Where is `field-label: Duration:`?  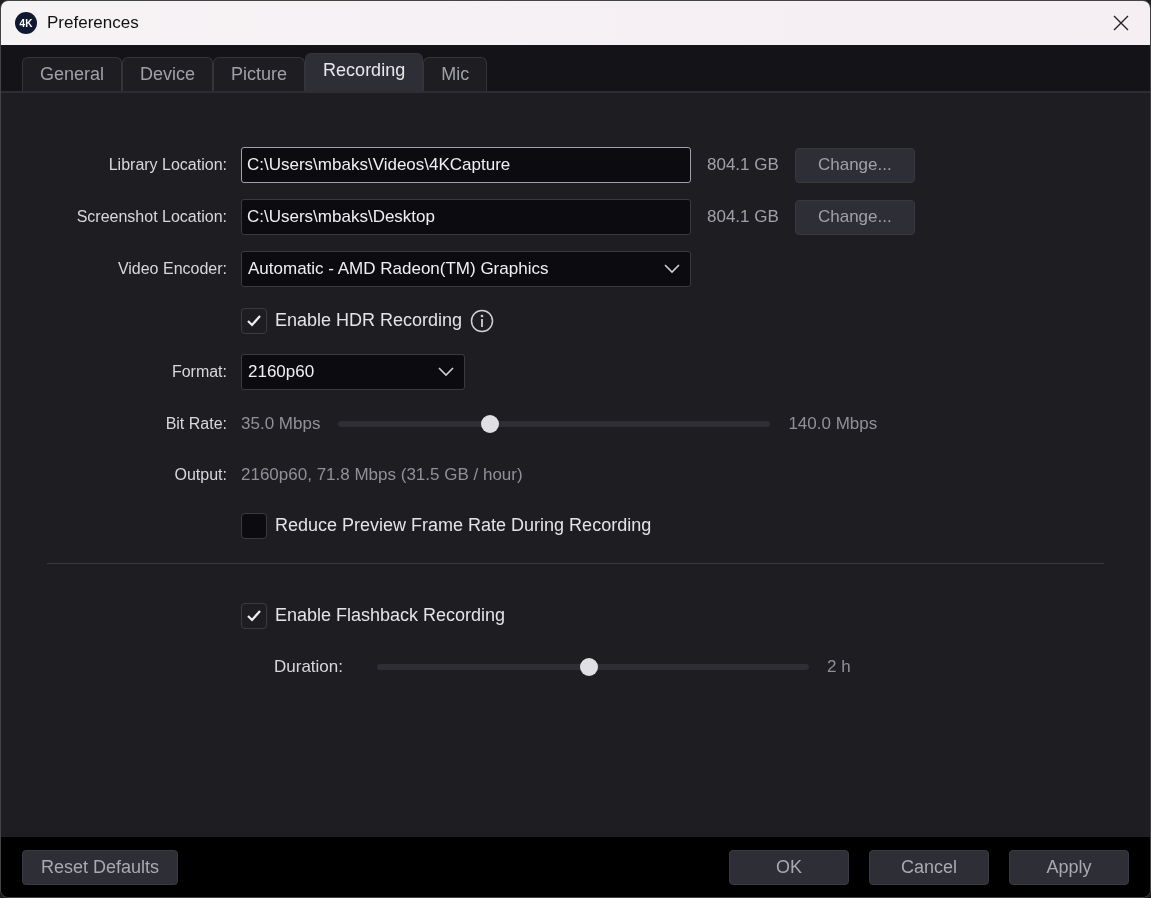
field-label: Duration: is located at coordinates (309, 666).